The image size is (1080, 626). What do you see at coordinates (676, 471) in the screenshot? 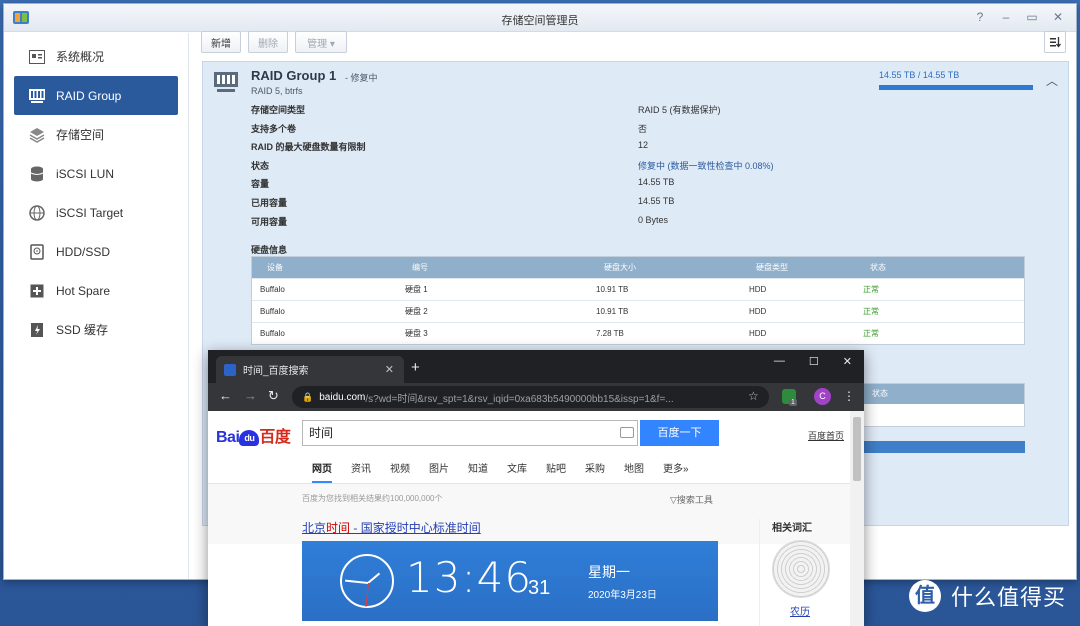
I see `search-tab: 更多»` at bounding box center [676, 471].